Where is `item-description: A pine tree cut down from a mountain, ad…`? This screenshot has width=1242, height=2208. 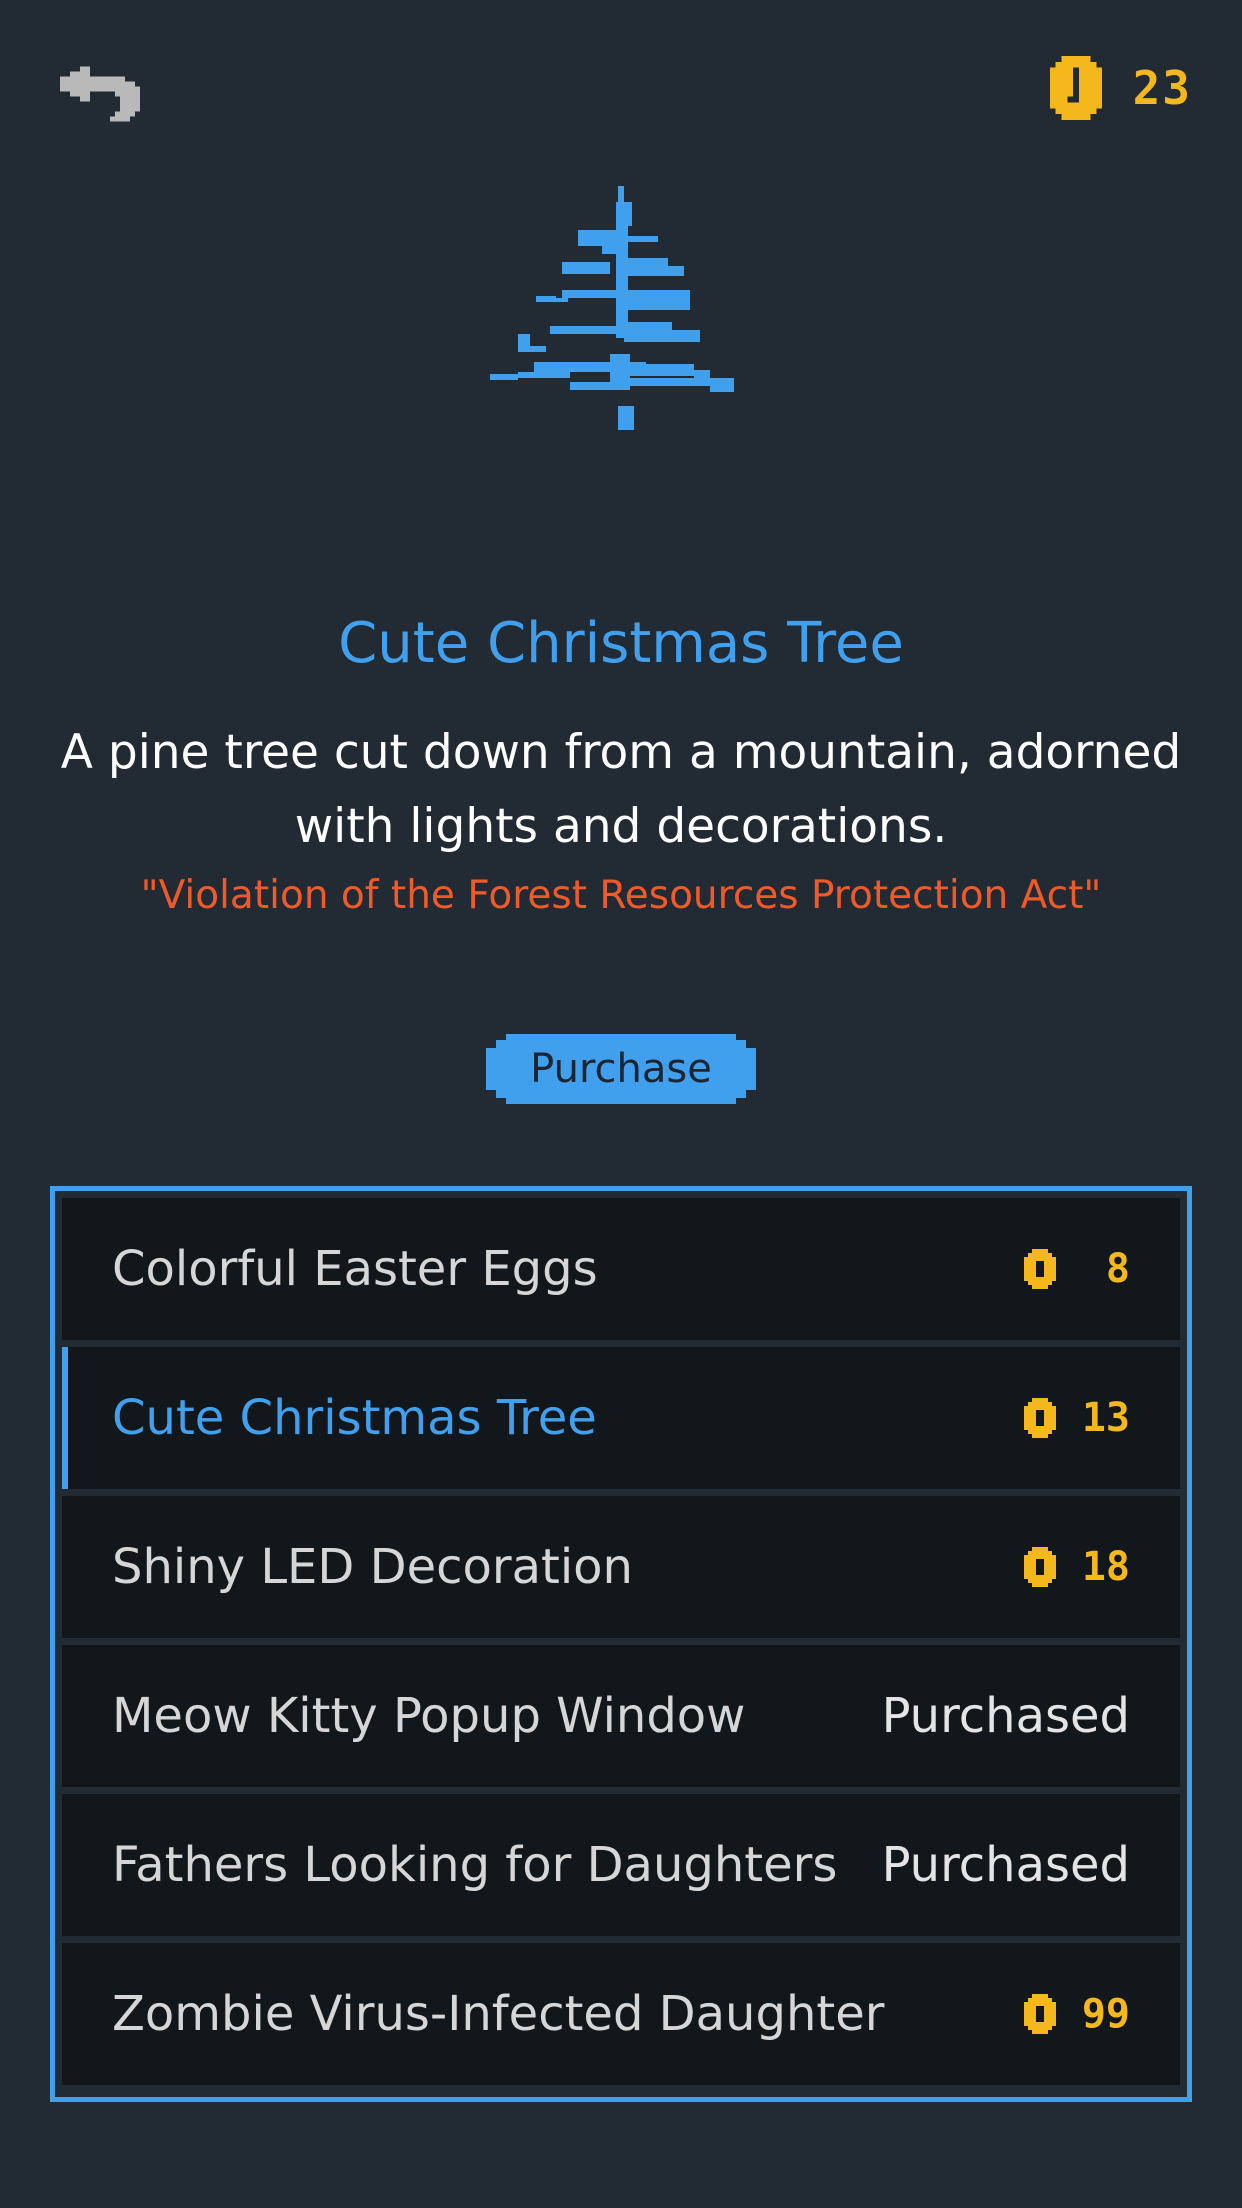
item-description: A pine tree cut down from a mountain, ad… is located at coordinates (621, 789).